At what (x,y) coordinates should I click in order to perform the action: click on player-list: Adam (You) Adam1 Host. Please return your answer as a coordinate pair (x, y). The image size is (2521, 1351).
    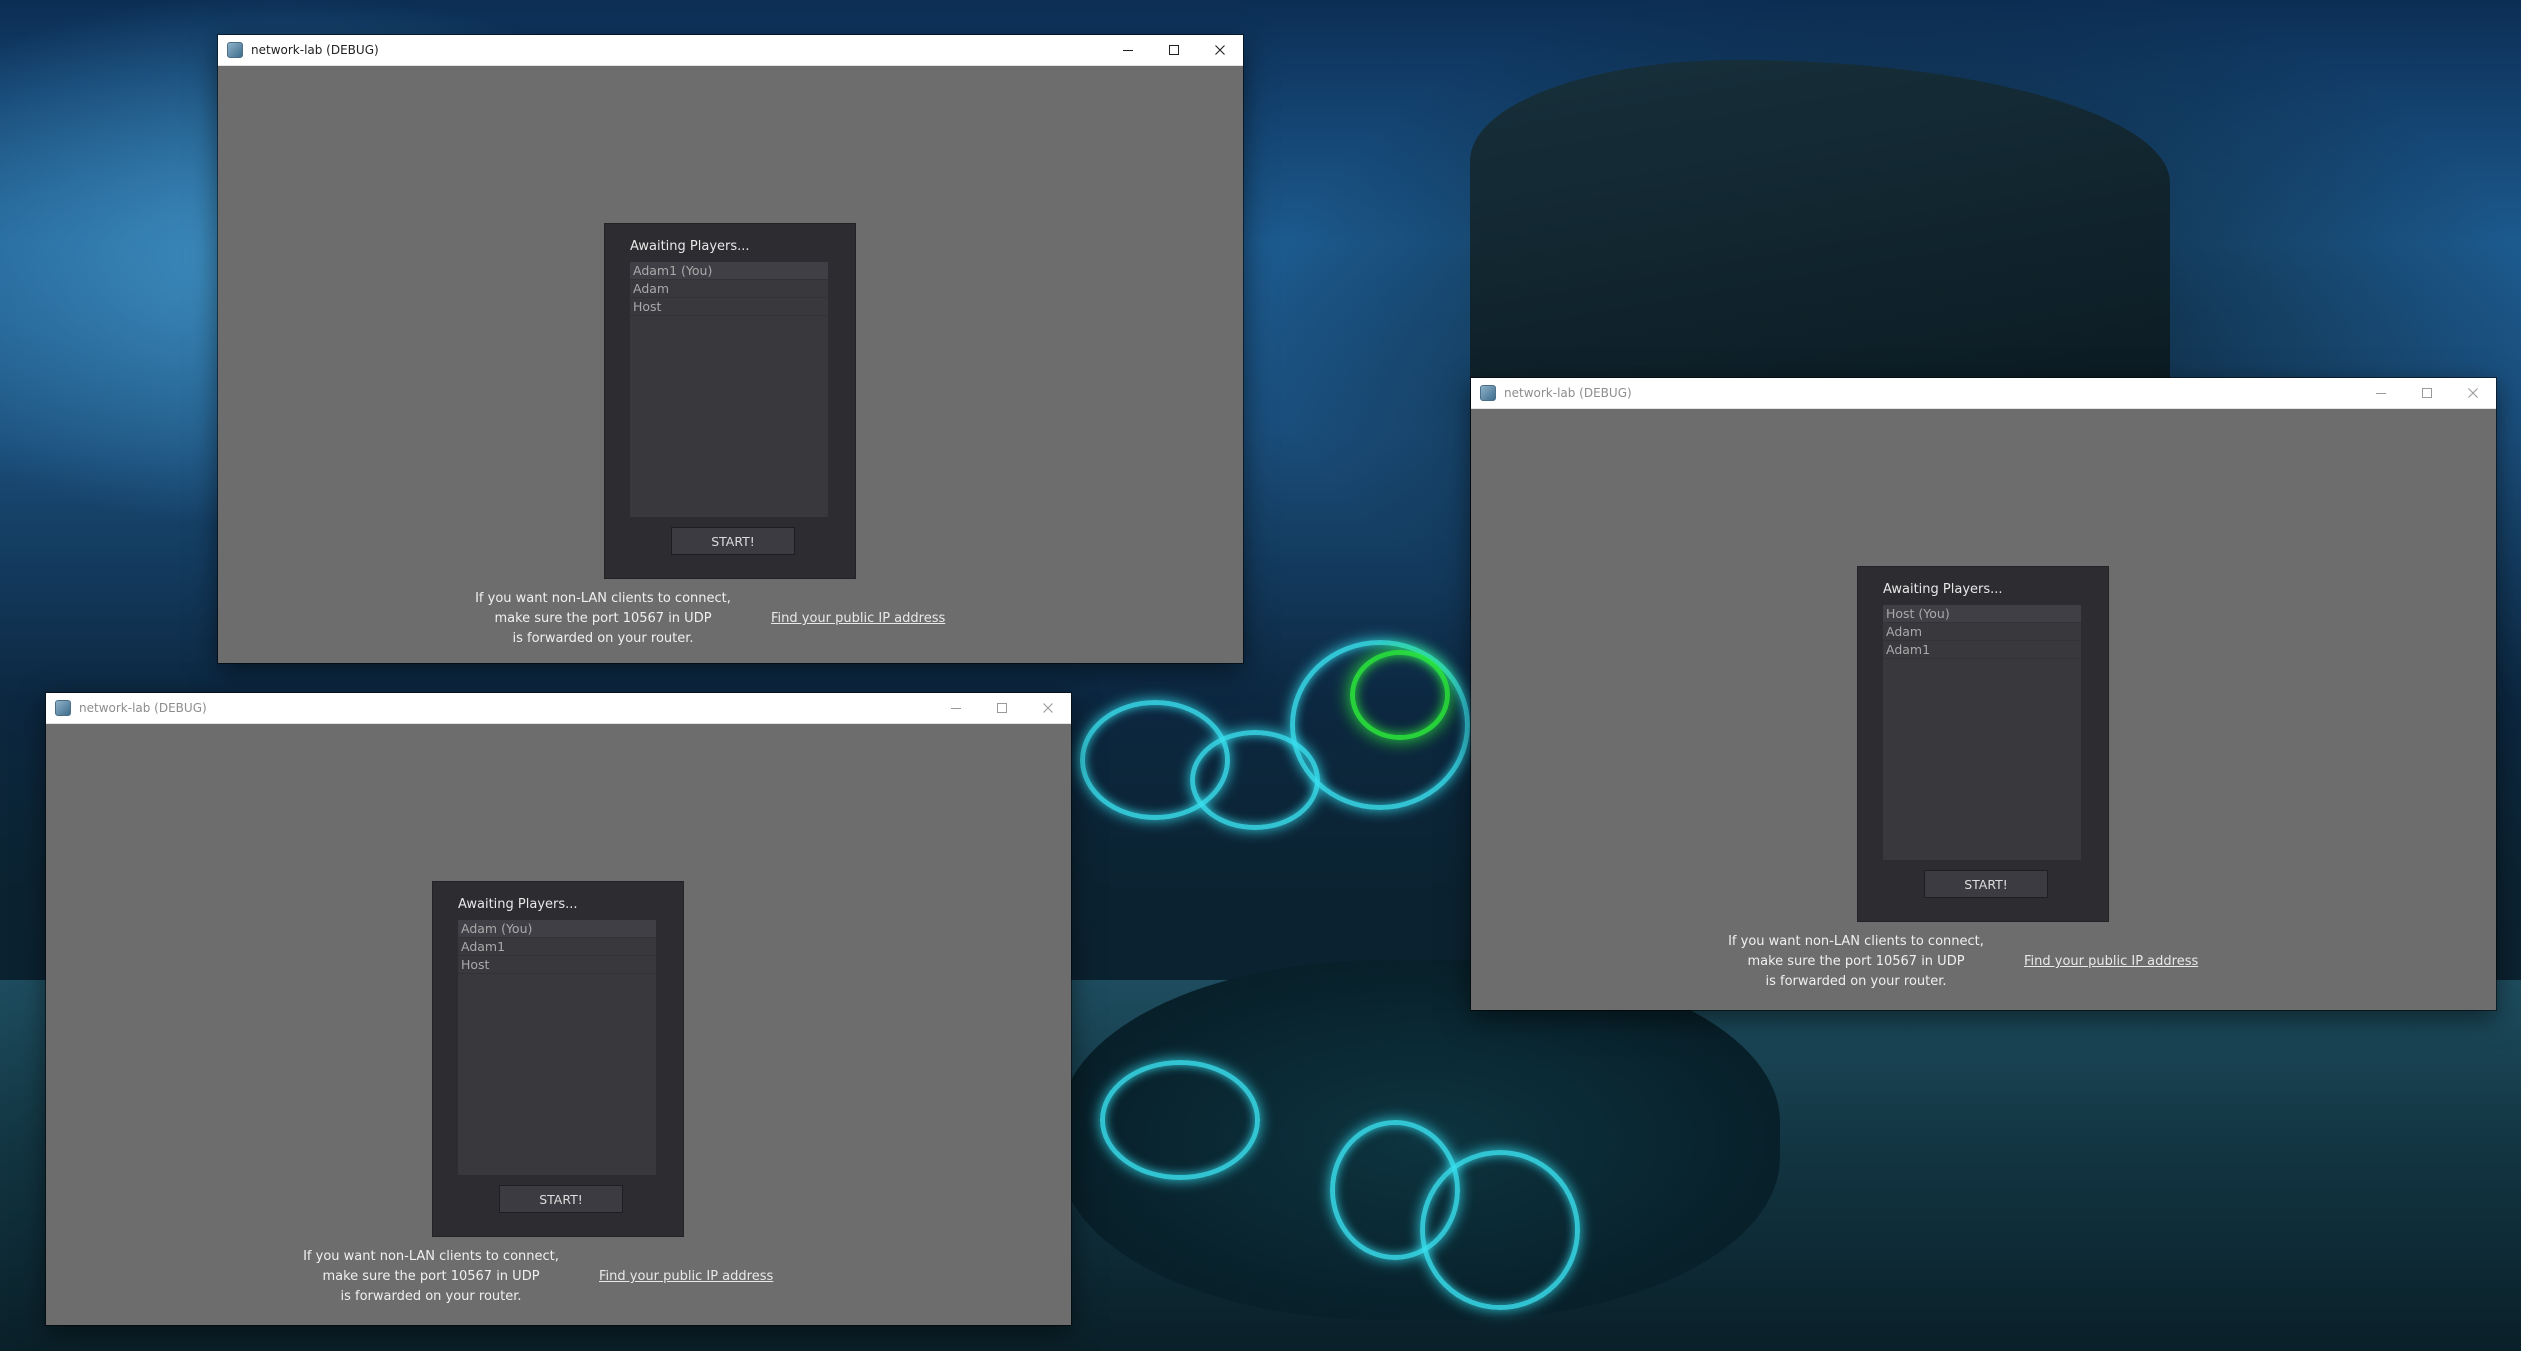
    Looking at the image, I should click on (557, 1047).